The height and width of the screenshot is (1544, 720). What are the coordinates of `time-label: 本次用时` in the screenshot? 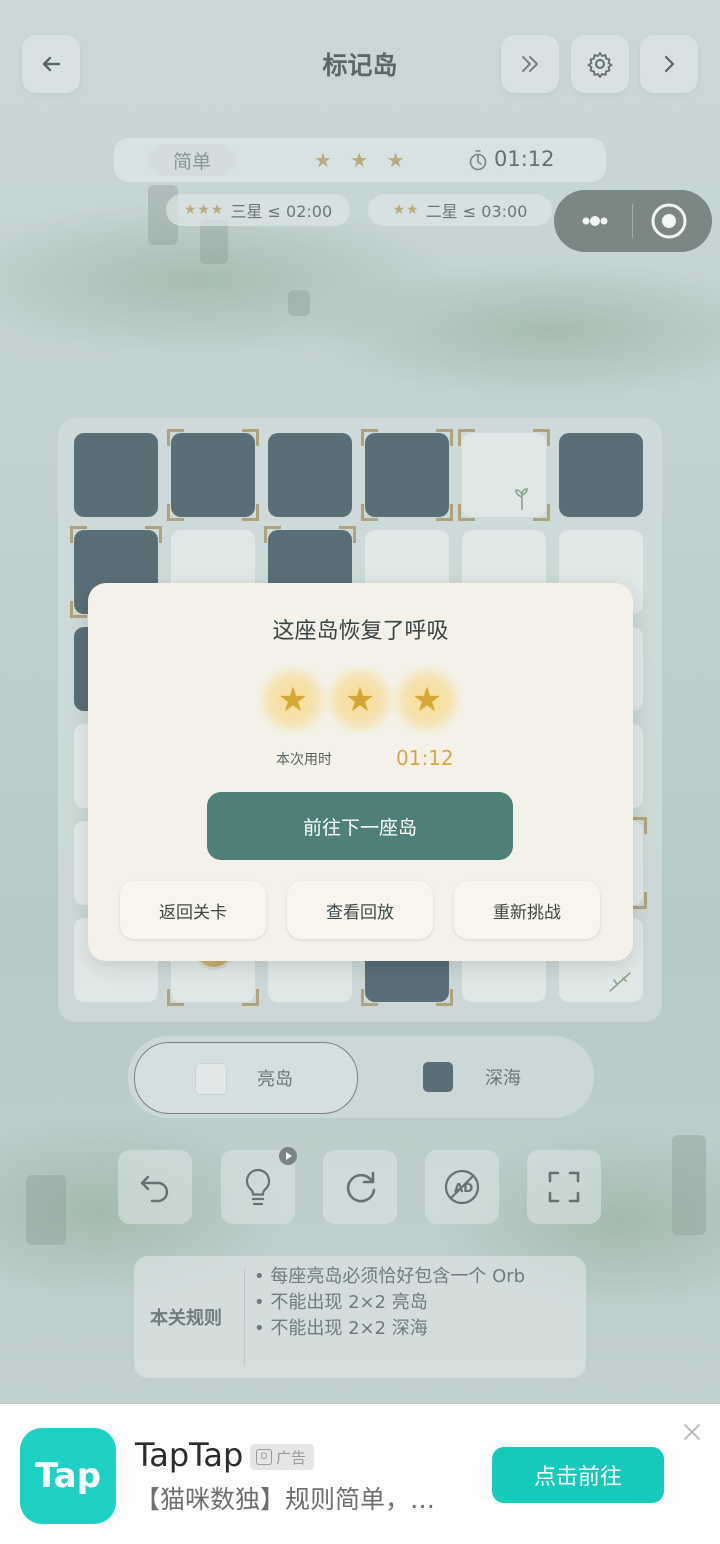 It's located at (304, 760).